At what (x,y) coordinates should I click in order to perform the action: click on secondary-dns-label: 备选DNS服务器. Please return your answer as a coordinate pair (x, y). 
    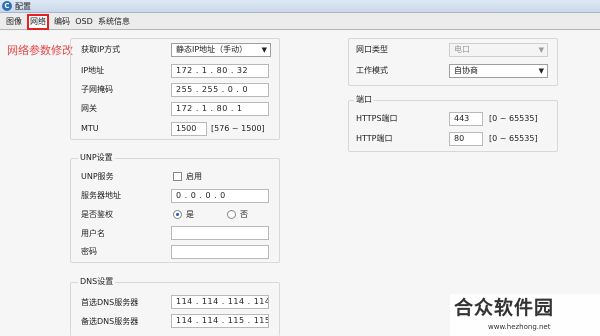
    Looking at the image, I should click on (110, 321).